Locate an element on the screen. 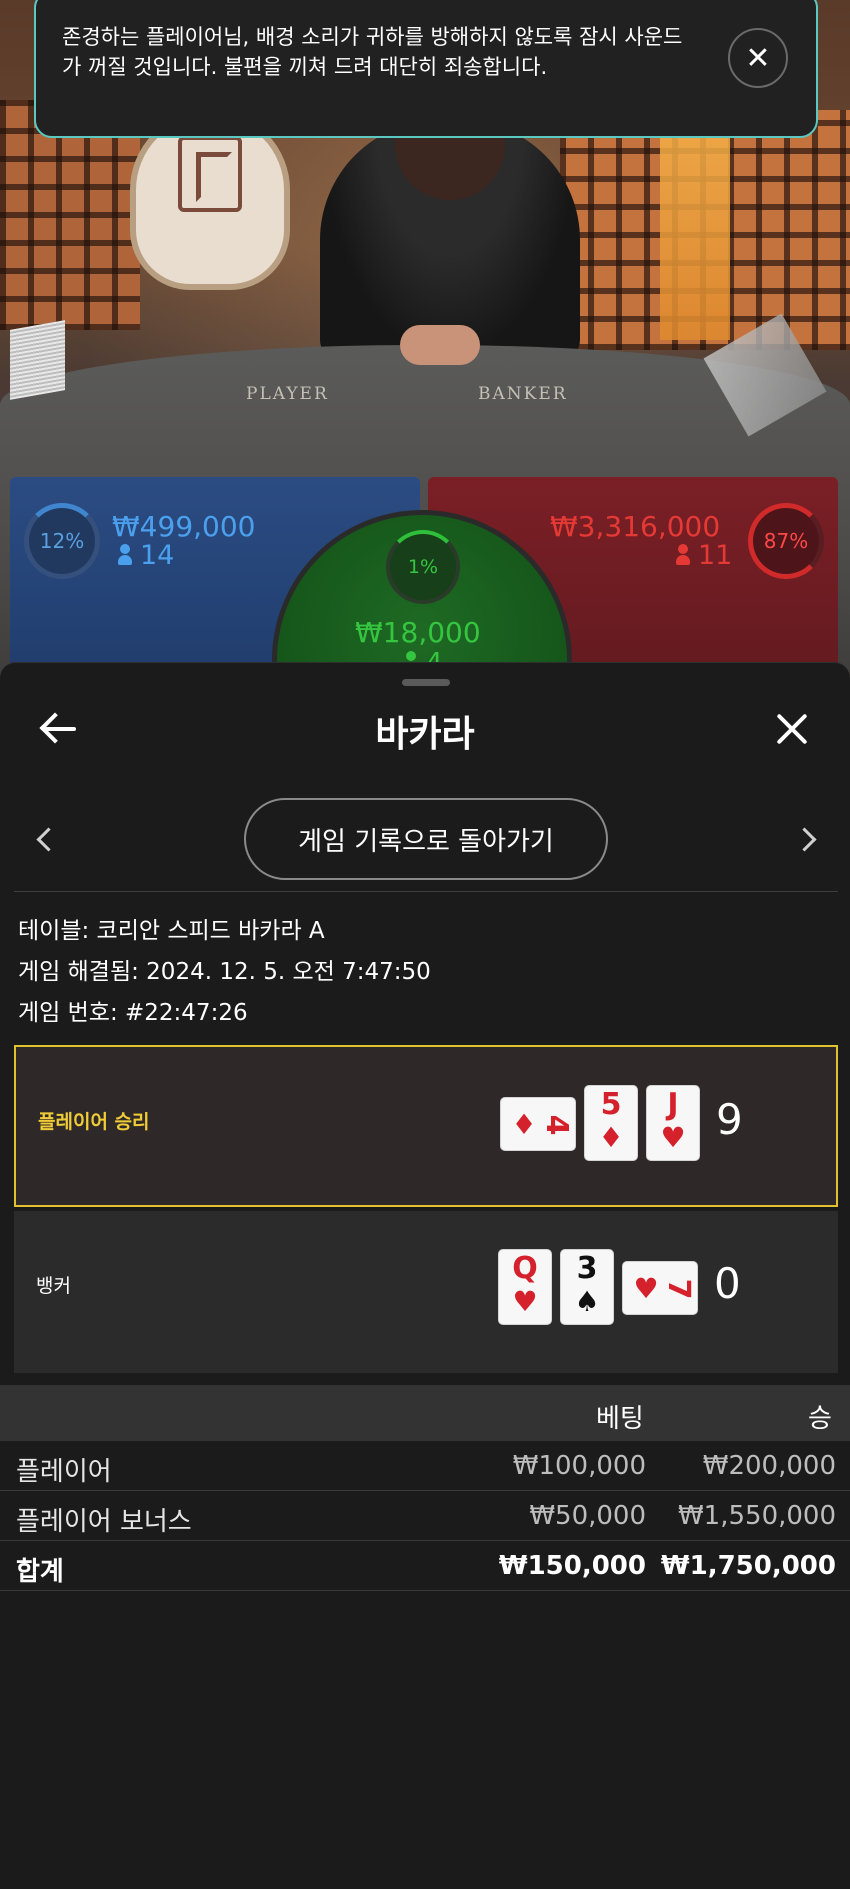 This screenshot has height=1889, width=850. banker-card-1: Q ♥ is located at coordinates (525, 1287).